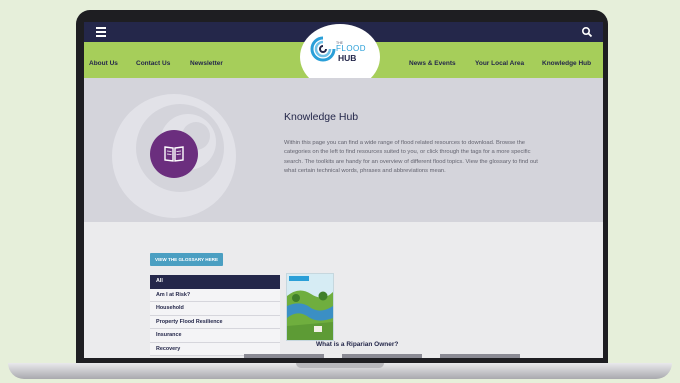 This screenshot has width=680, height=383. I want to click on logo-hub: HUB, so click(347, 58).